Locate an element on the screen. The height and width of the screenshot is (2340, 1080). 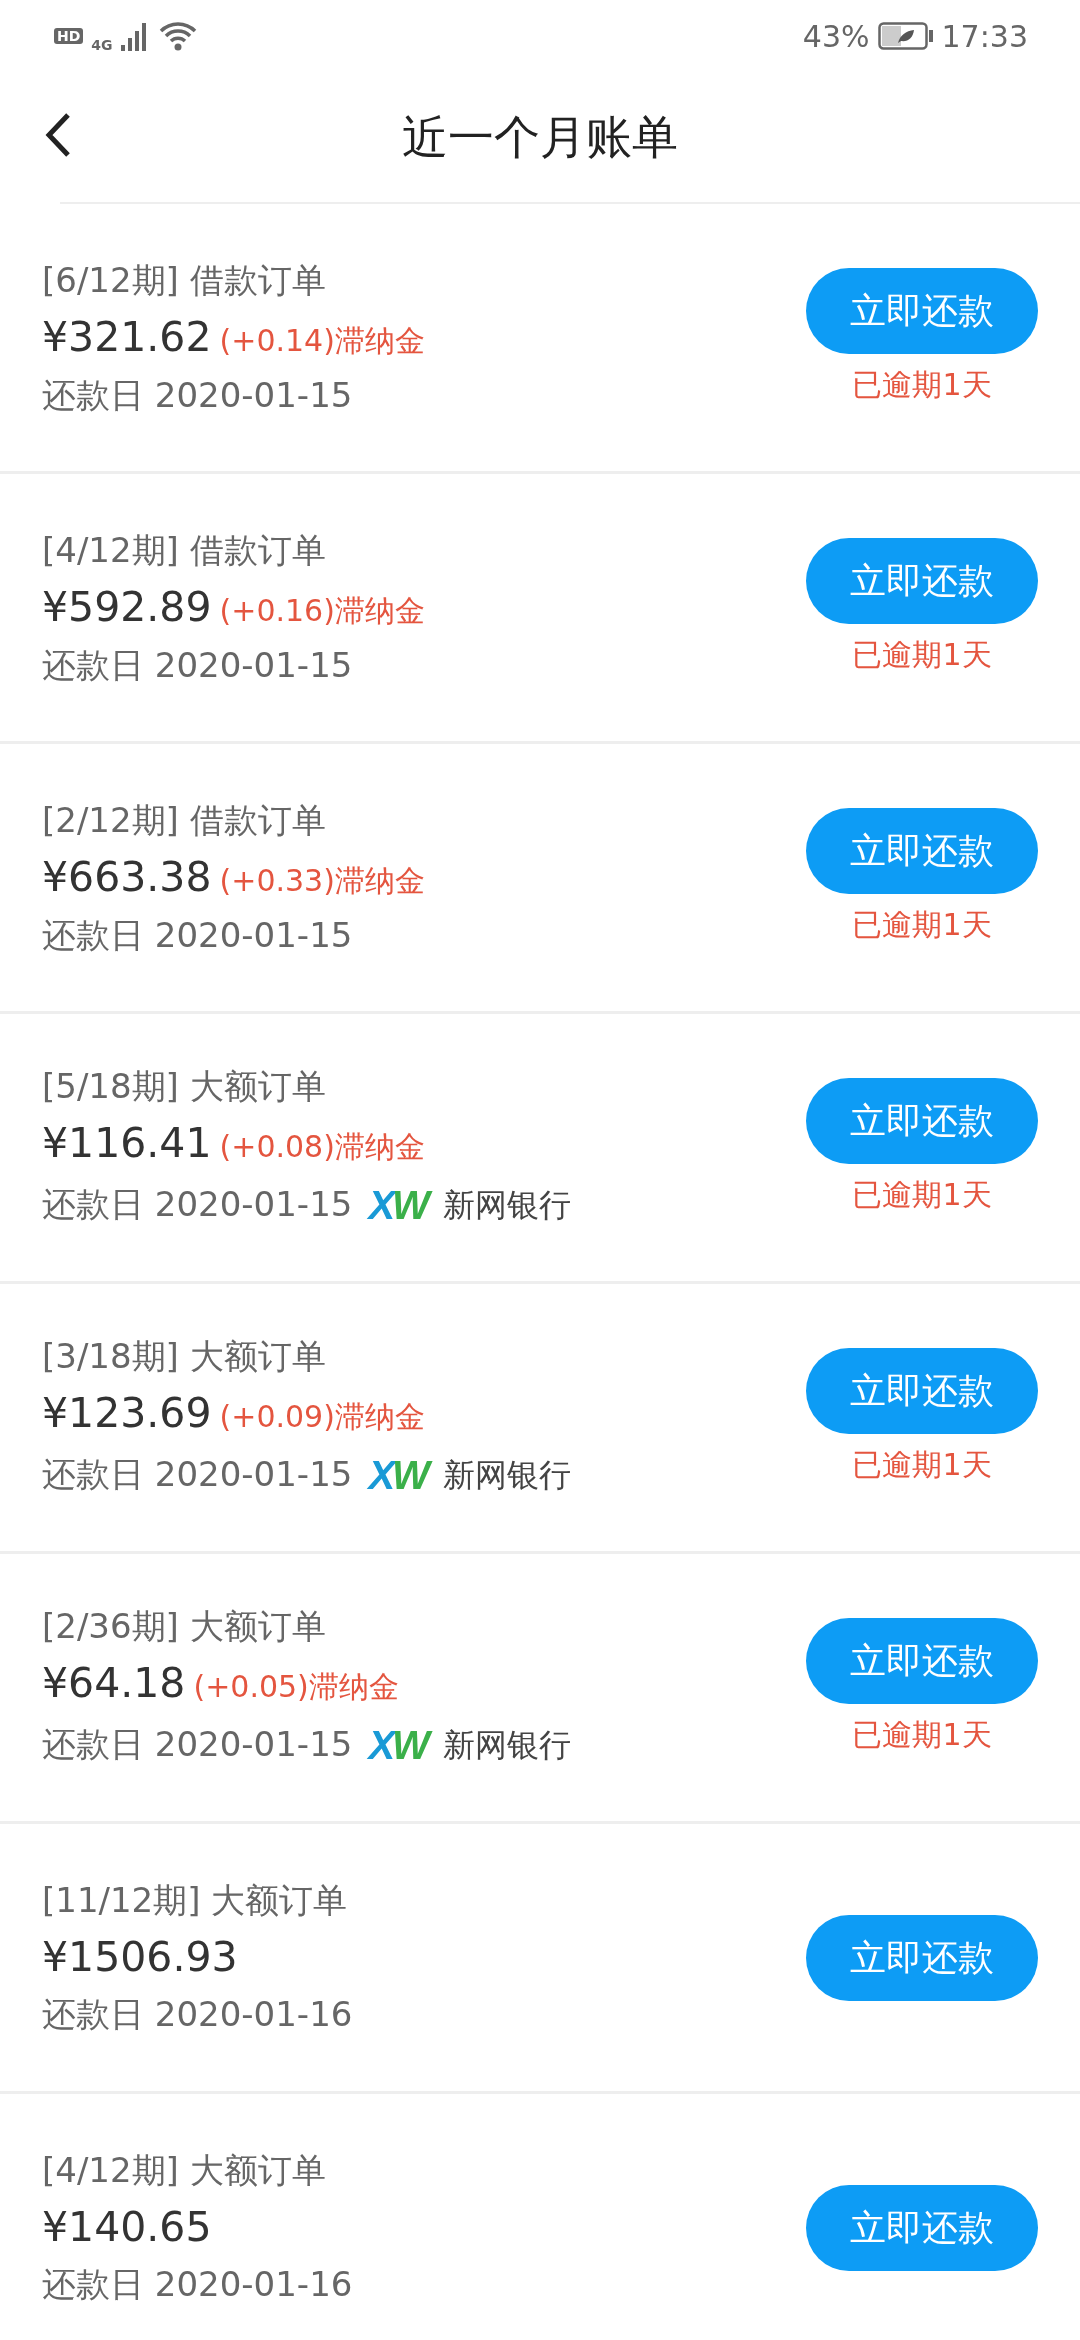
amount-text: ¥140.65 is located at coordinates (127, 2227).